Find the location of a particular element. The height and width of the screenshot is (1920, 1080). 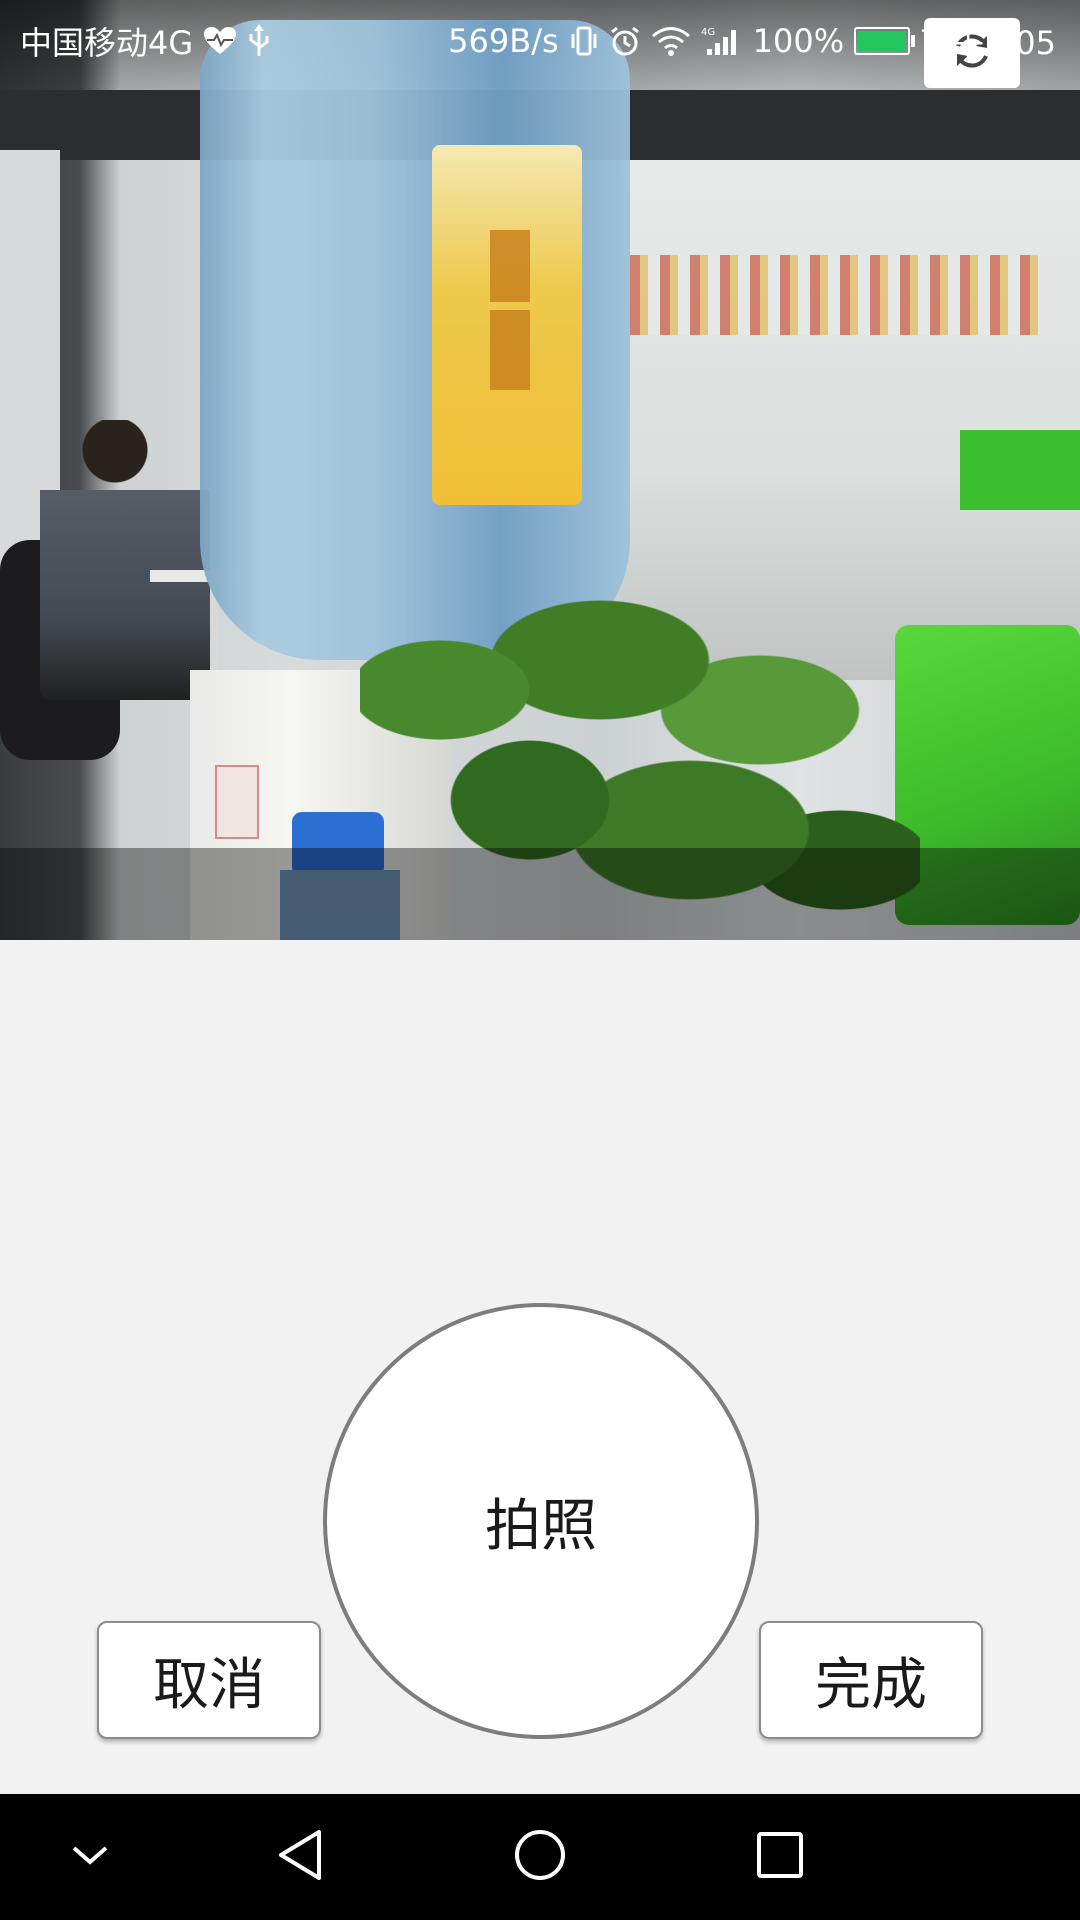

cancel-label: 取消 is located at coordinates (209, 1685).